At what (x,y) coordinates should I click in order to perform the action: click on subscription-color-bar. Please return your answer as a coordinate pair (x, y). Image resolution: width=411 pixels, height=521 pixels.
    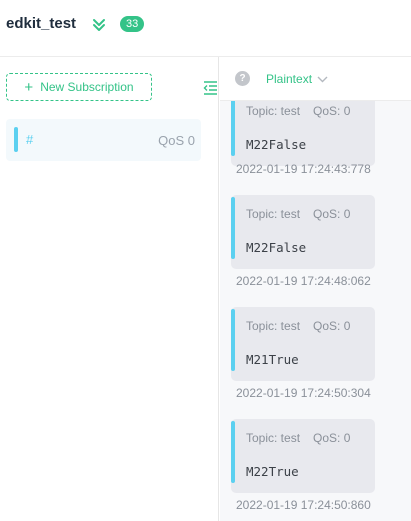
    Looking at the image, I should click on (16, 139).